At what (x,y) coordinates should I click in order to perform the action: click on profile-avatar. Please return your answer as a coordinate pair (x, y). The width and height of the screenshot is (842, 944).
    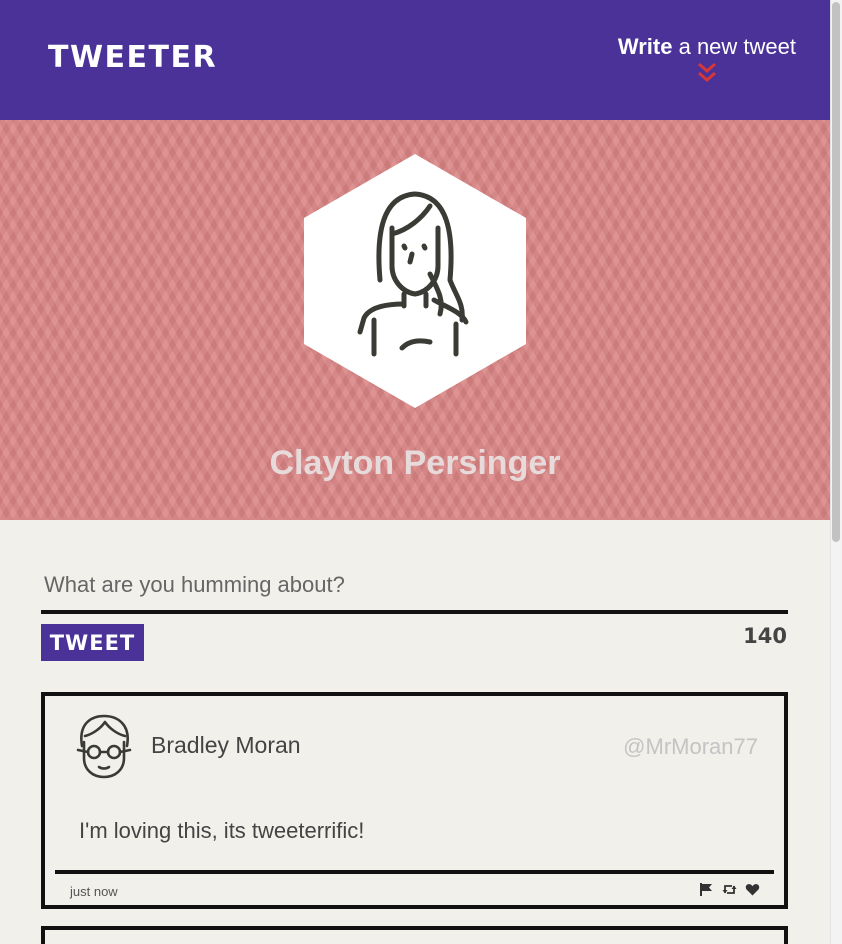
    Looking at the image, I should click on (415, 281).